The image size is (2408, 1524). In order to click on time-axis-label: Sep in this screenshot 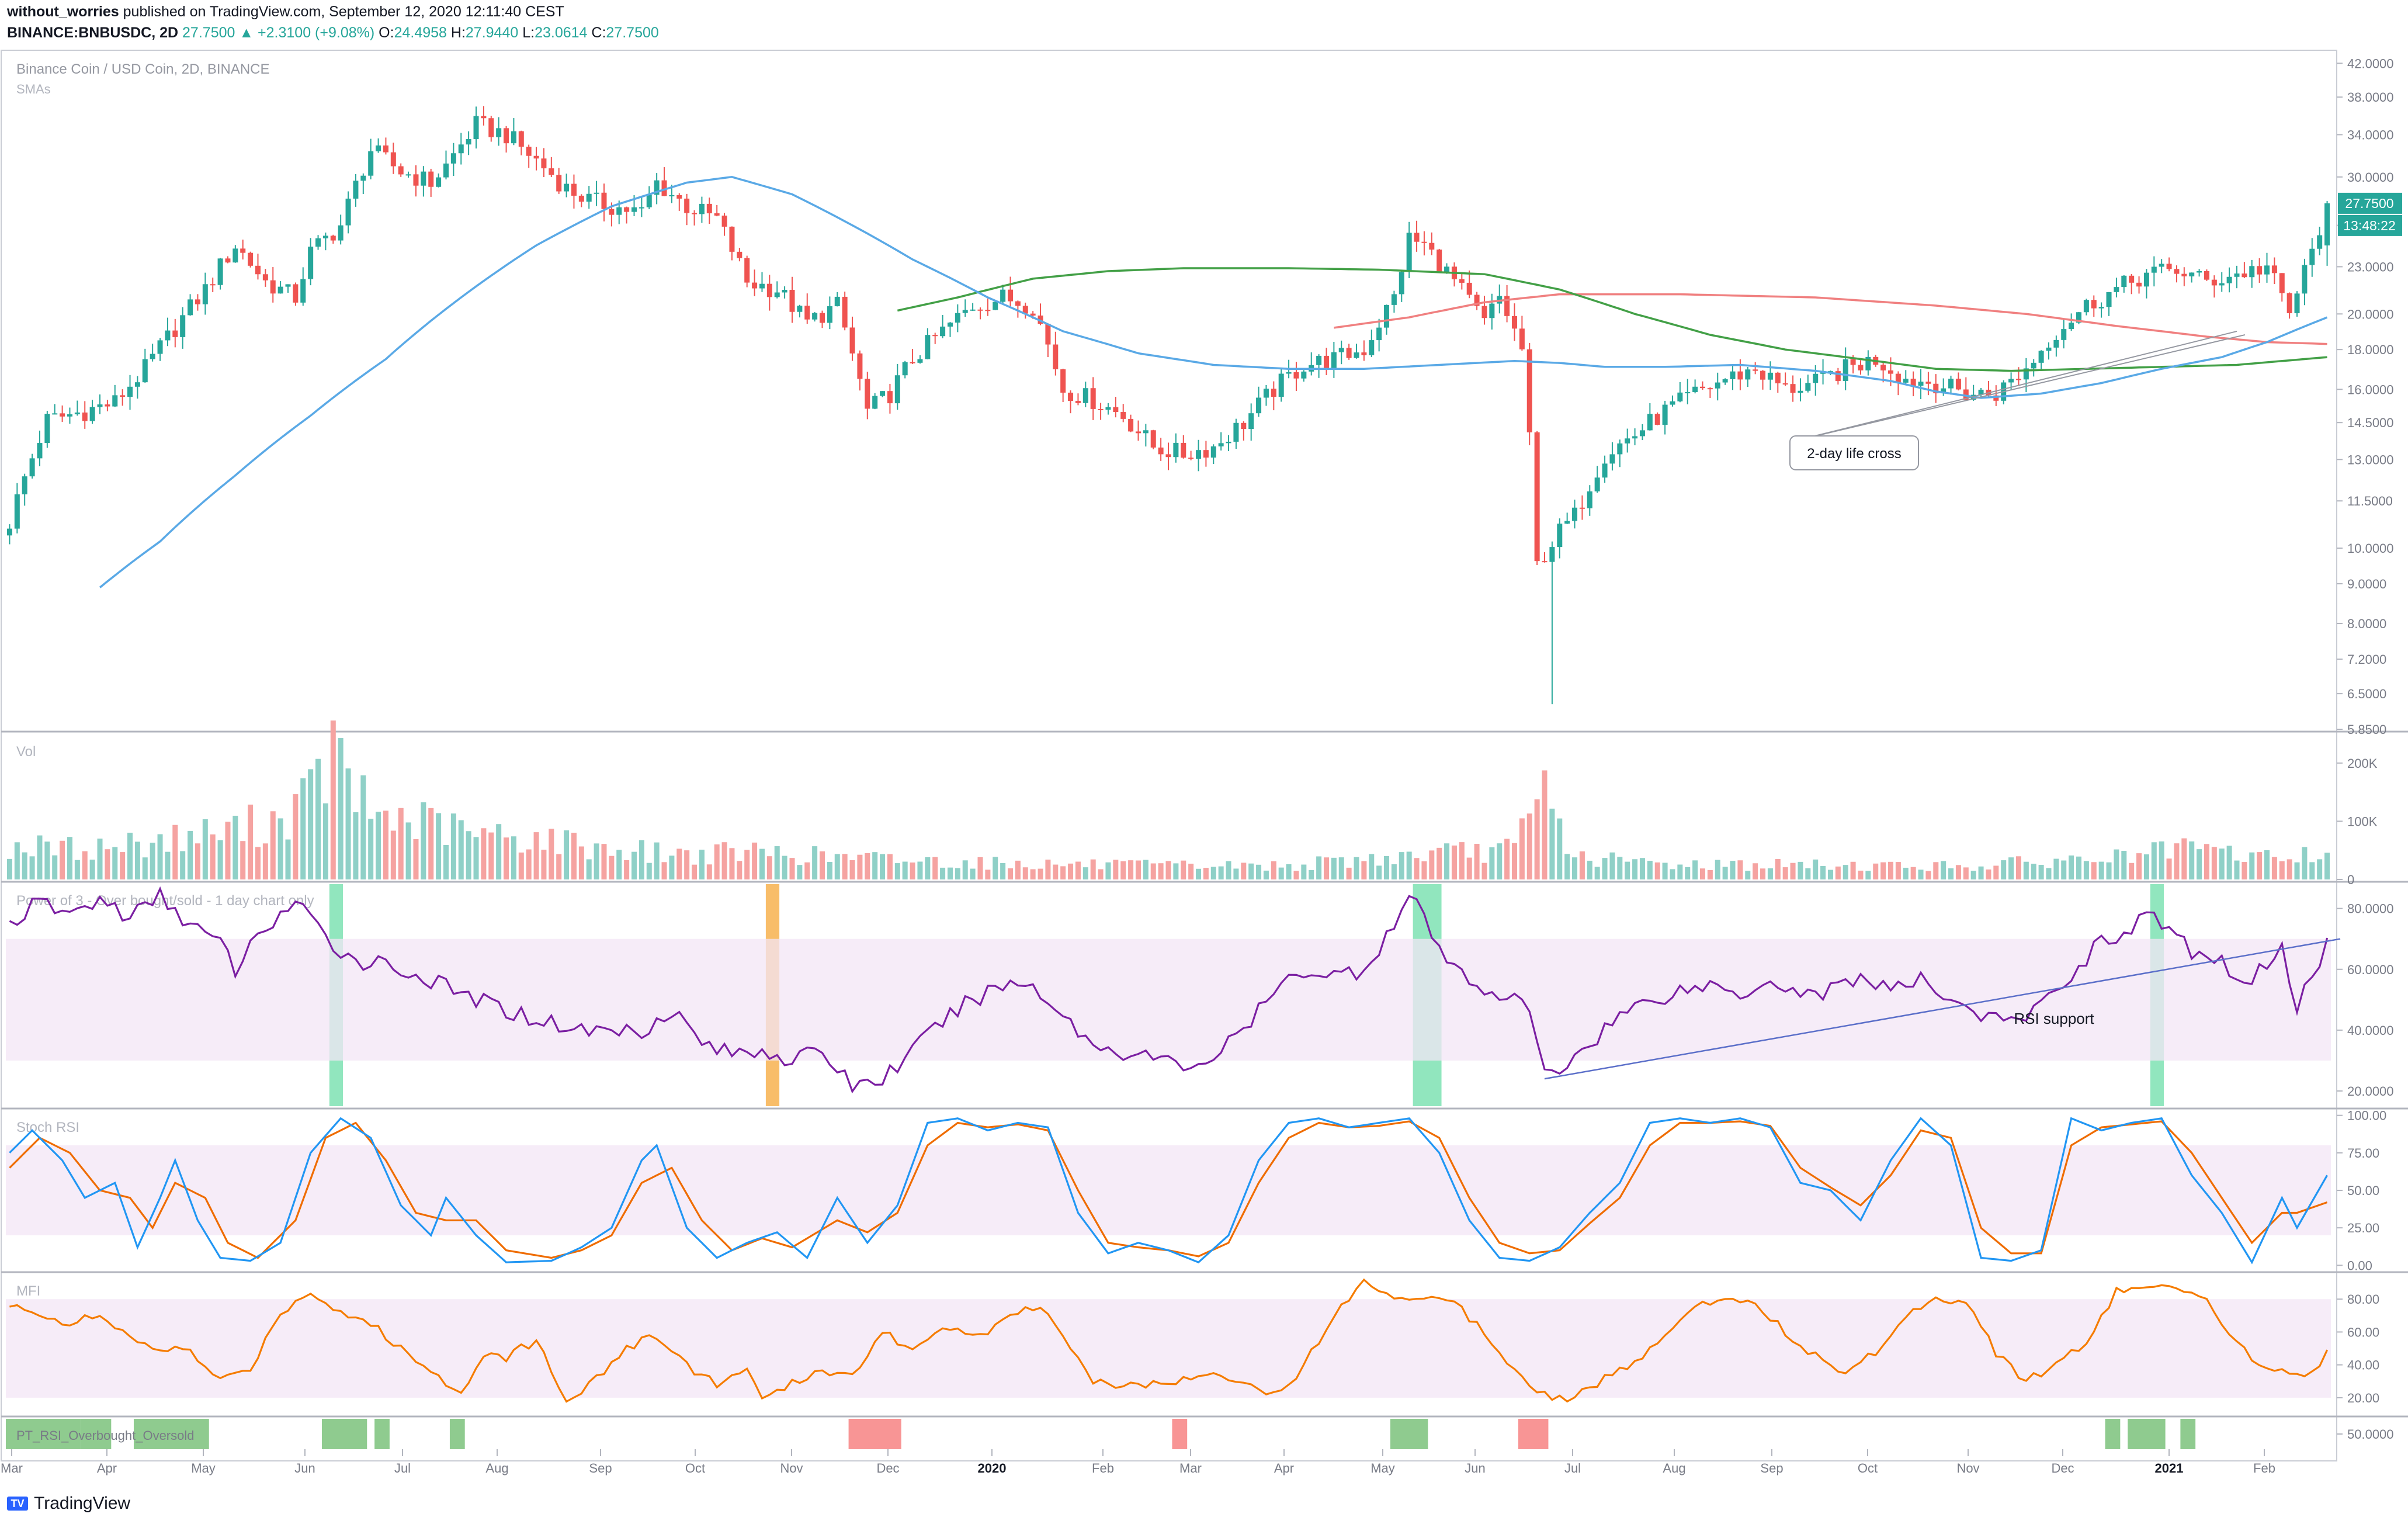, I will do `click(600, 1468)`.